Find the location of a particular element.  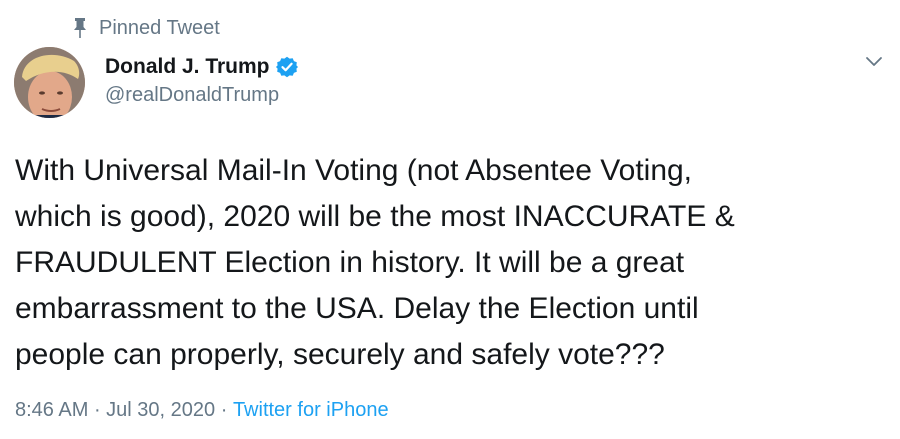

author-name-row: Donald J. Trump is located at coordinates (201, 67).